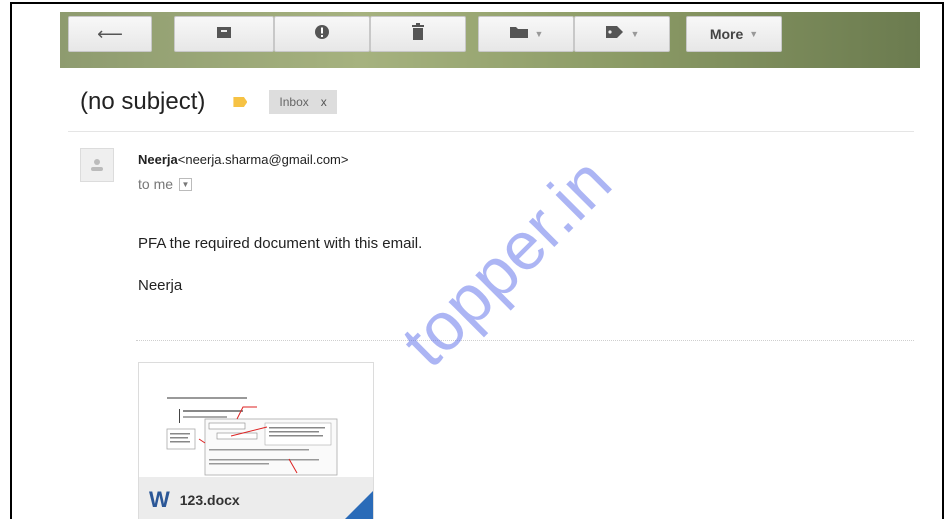 Image resolution: width=952 pixels, height=521 pixels. What do you see at coordinates (158, 159) in the screenshot?
I see `sender-name: Neerja` at bounding box center [158, 159].